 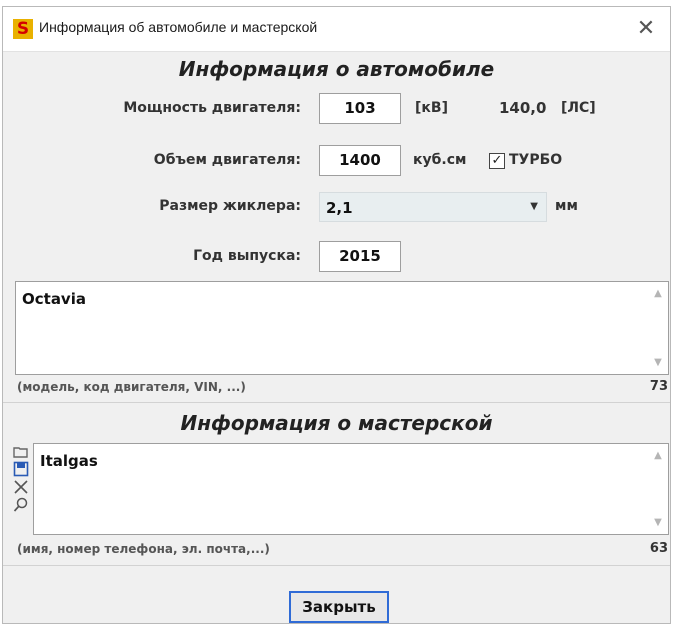 What do you see at coordinates (131, 387) in the screenshot?
I see `car-notes-hint: (модель, код двигателя, VIN, ...)` at bounding box center [131, 387].